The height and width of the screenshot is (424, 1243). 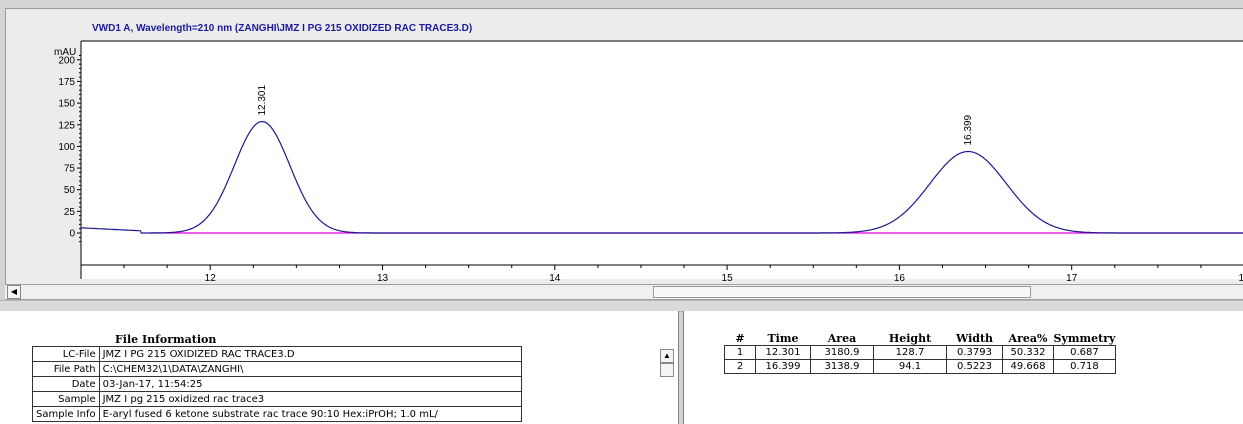 What do you see at coordinates (968, 129) in the screenshot?
I see `peak-label: 16.399` at bounding box center [968, 129].